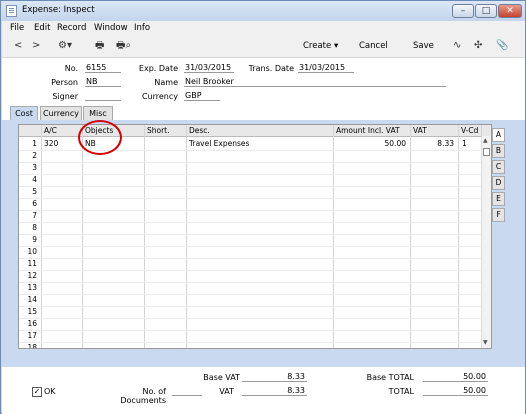  I want to click on no-of-documents-field, so click(187, 391).